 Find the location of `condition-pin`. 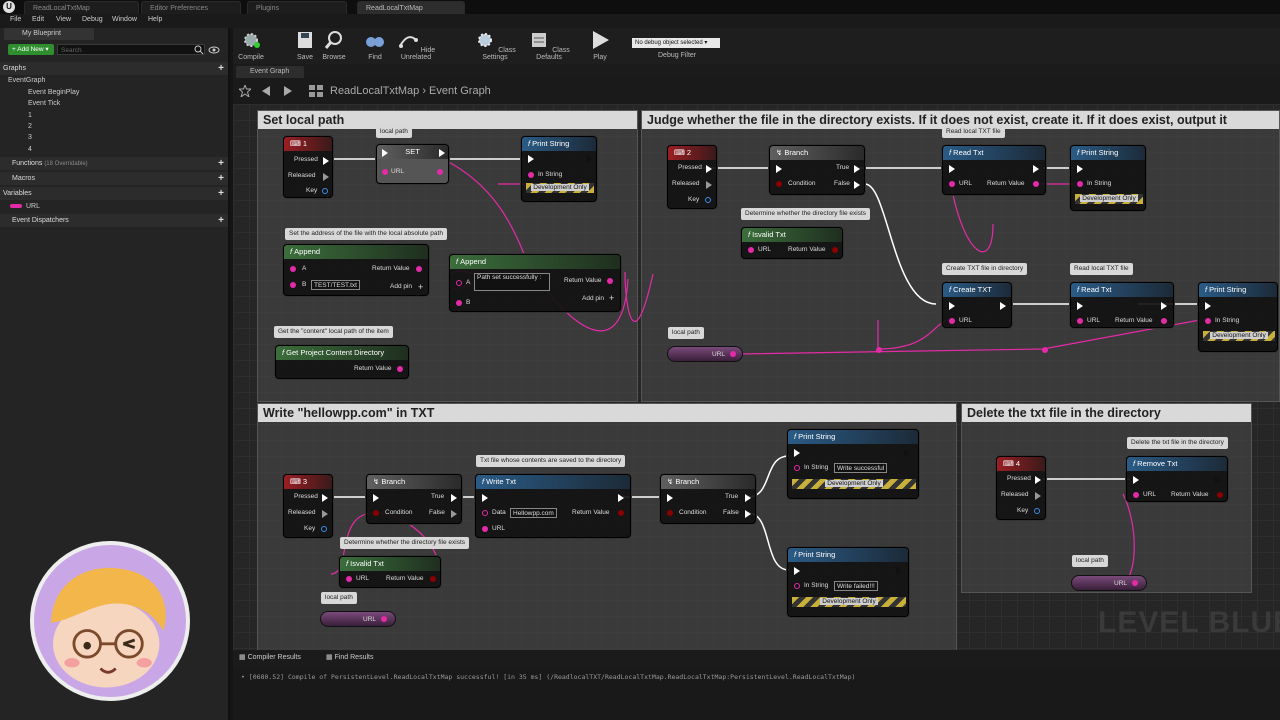

condition-pin is located at coordinates (376, 513).